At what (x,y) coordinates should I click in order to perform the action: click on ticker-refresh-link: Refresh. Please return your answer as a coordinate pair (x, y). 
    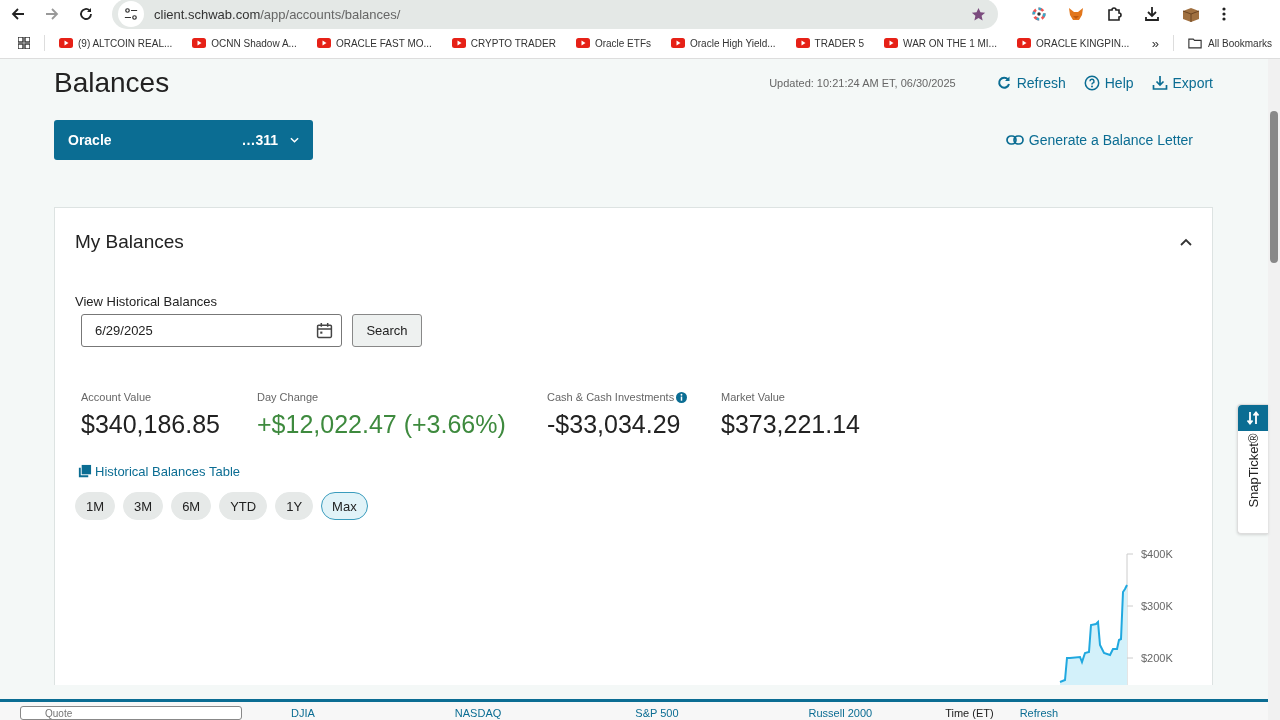
    Looking at the image, I should click on (1039, 713).